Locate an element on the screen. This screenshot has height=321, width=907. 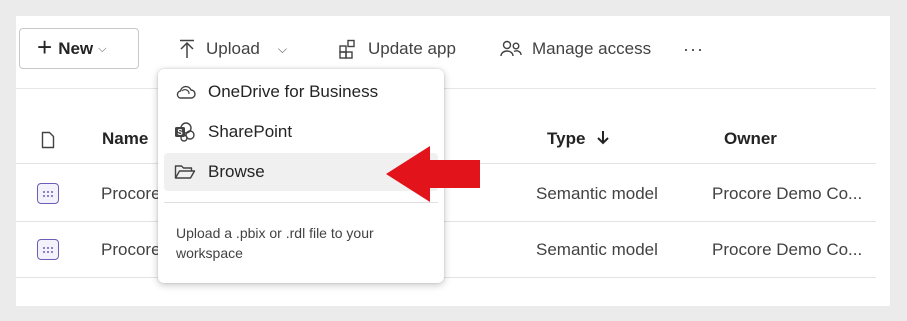
menu-item-onedrive: OneDrive for Business is located at coordinates (301, 92).